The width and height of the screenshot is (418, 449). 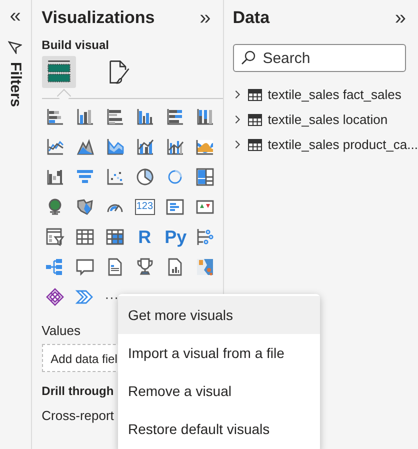 I want to click on pane-title: Visualizations, so click(x=98, y=18).